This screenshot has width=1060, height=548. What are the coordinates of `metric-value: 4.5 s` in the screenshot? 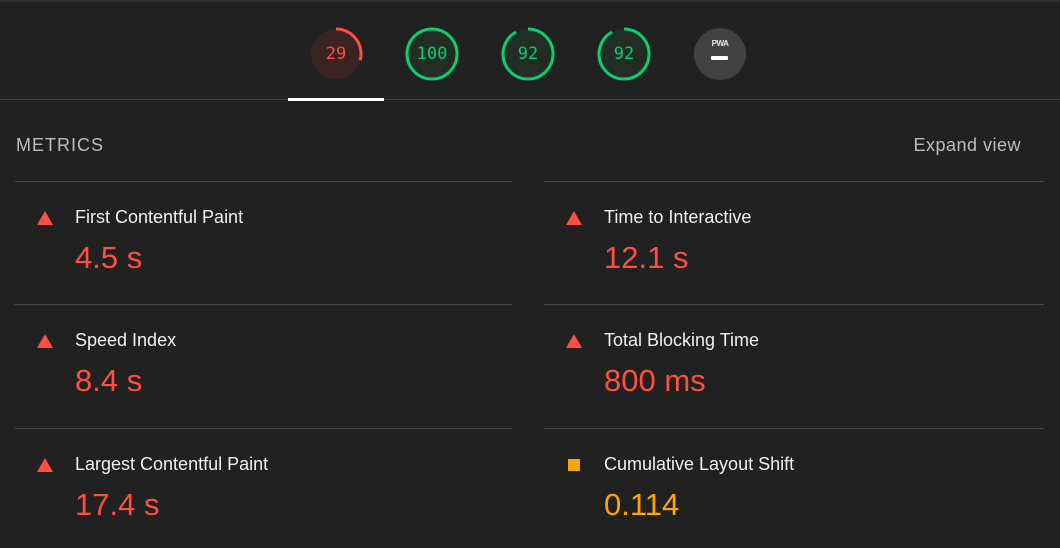 It's located at (109, 257).